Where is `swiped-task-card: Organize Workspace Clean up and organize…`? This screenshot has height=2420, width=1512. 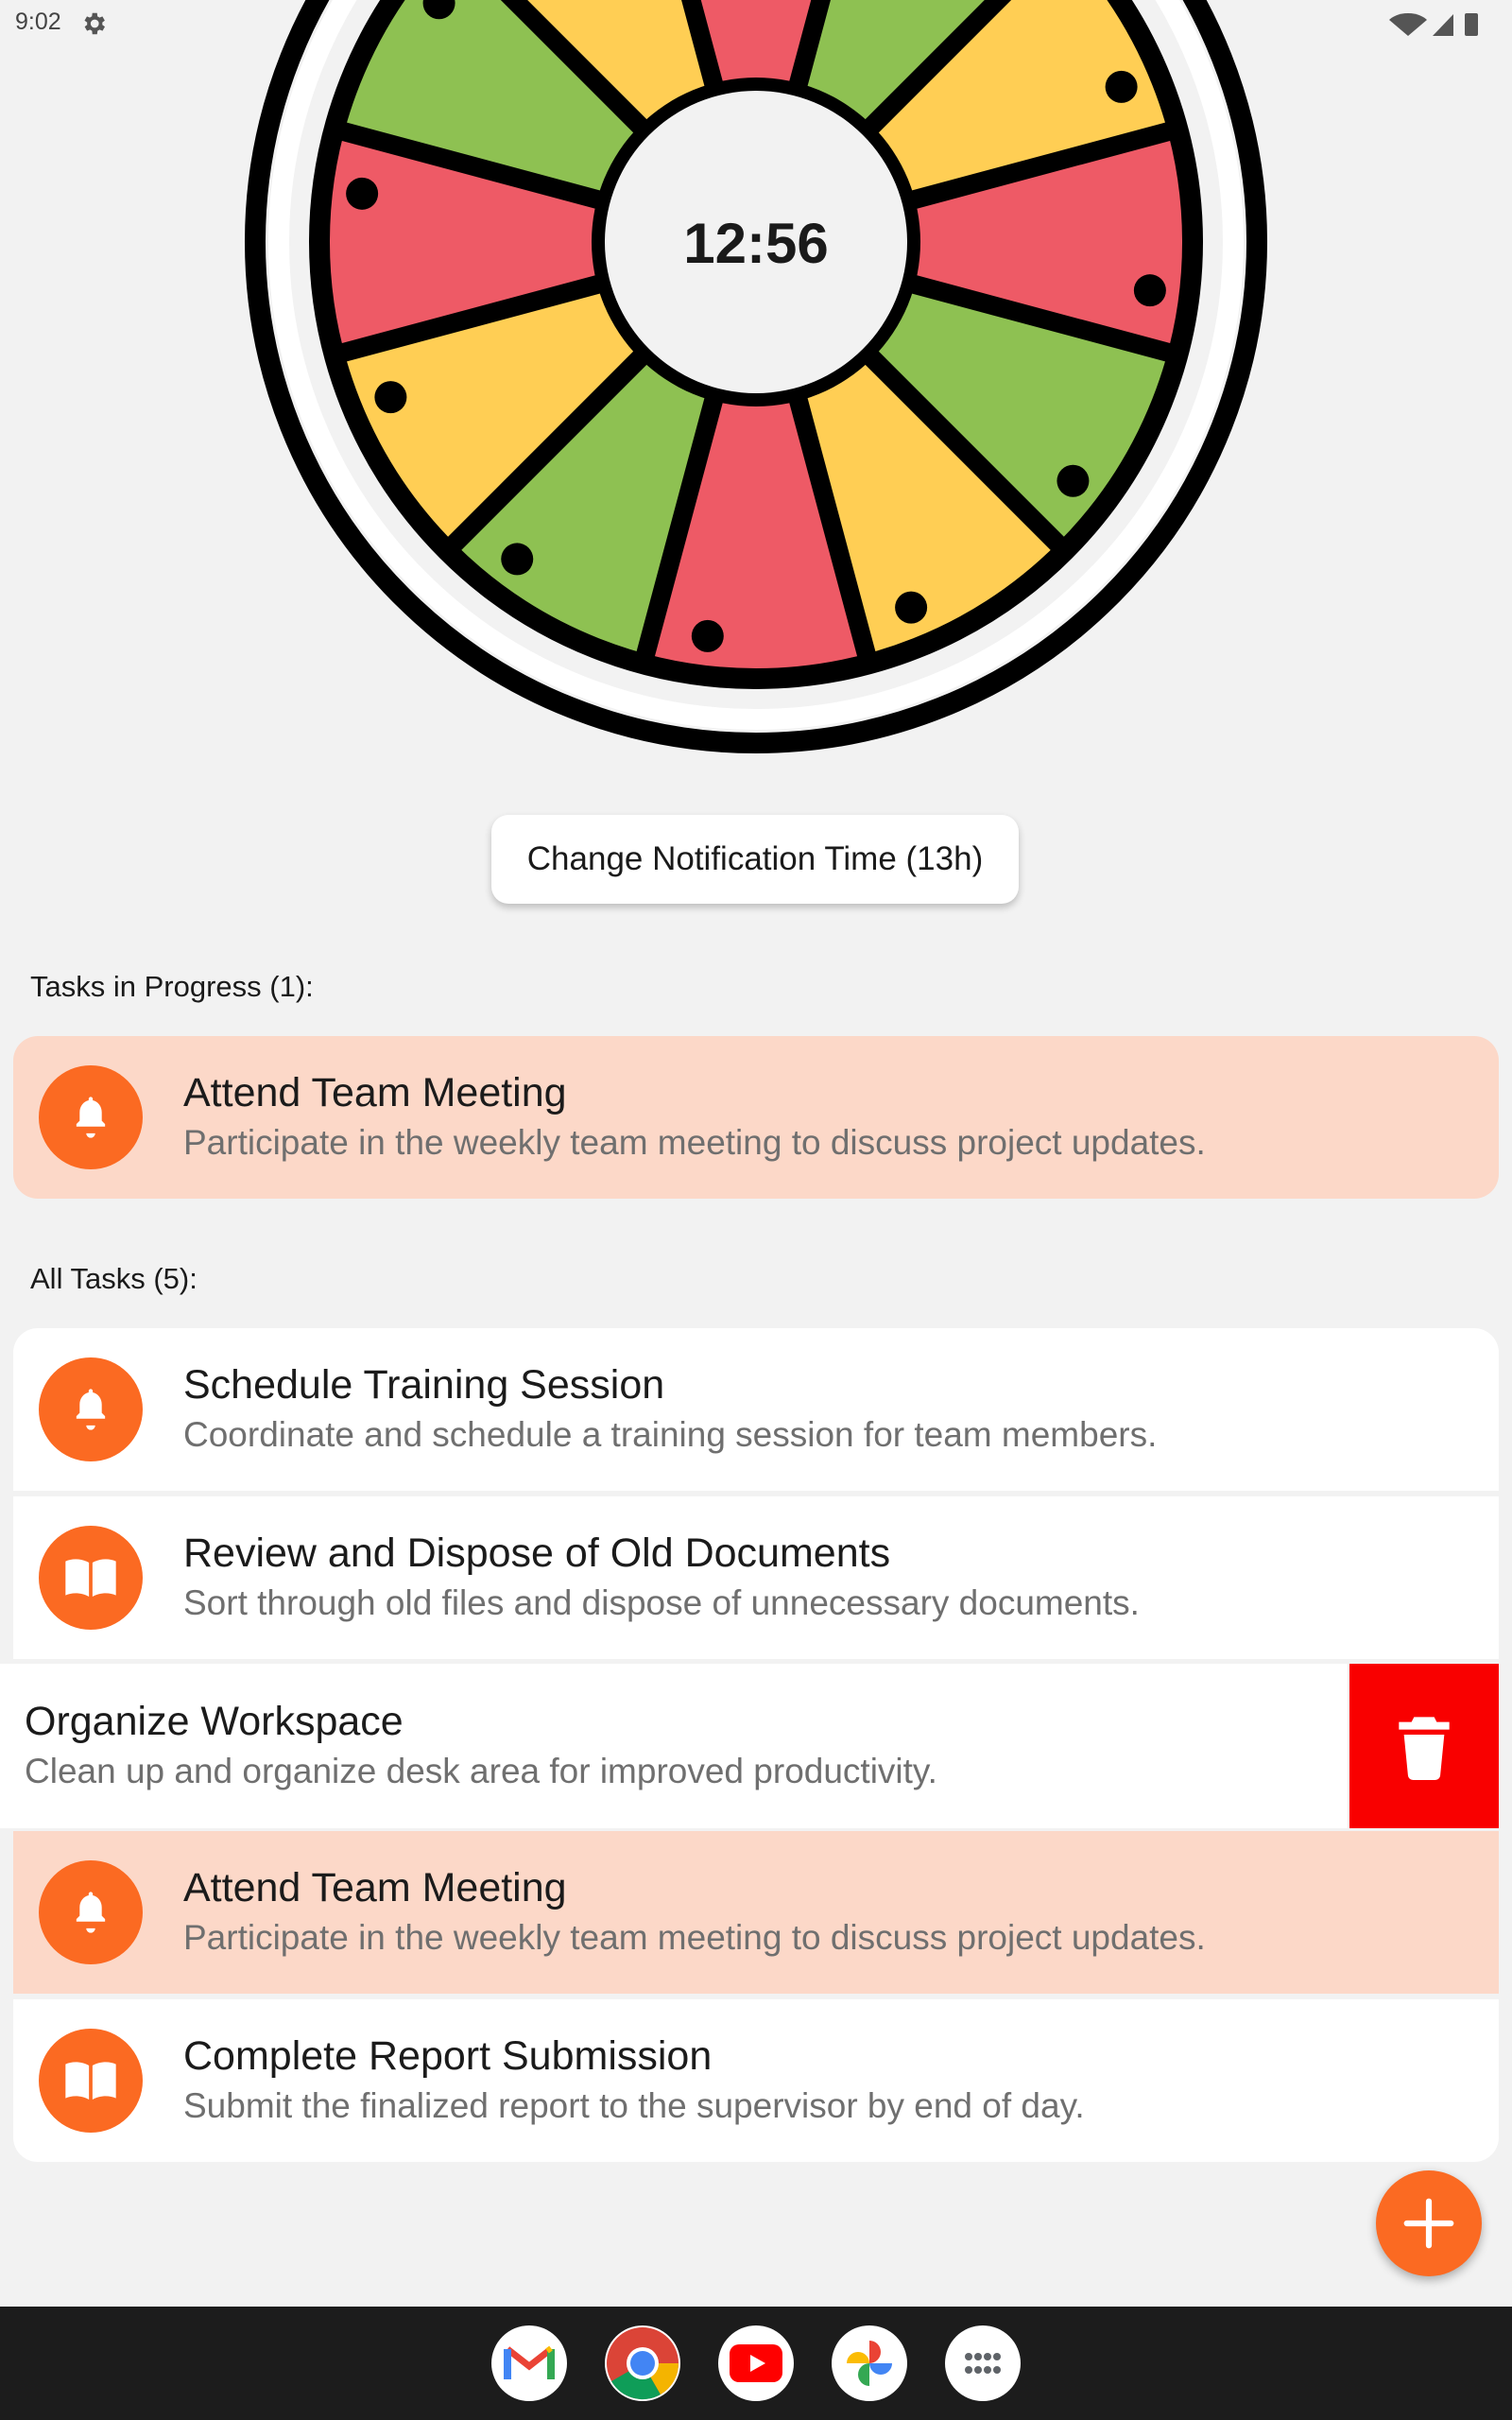
swiped-task-card: Organize Workspace Clean up and organize… is located at coordinates (674, 1746).